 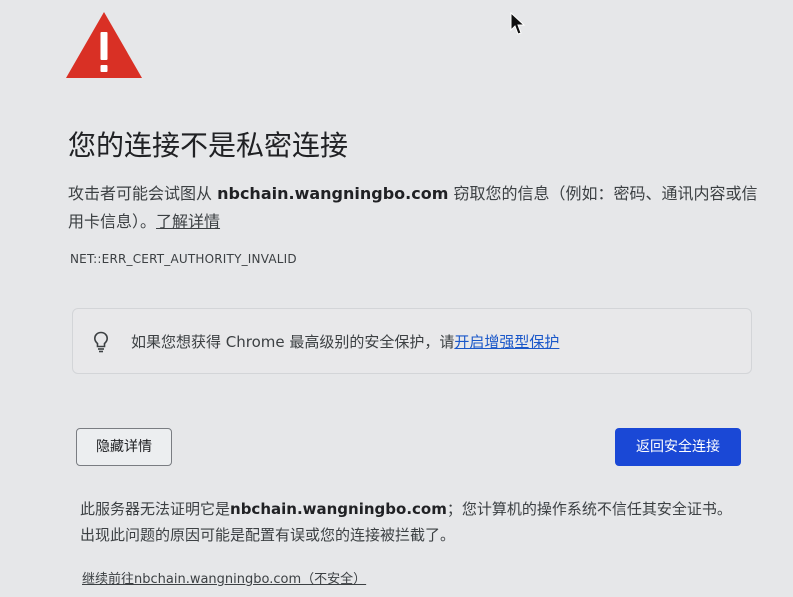 What do you see at coordinates (124, 447) in the screenshot?
I see `hide-details-button: 隐藏详情` at bounding box center [124, 447].